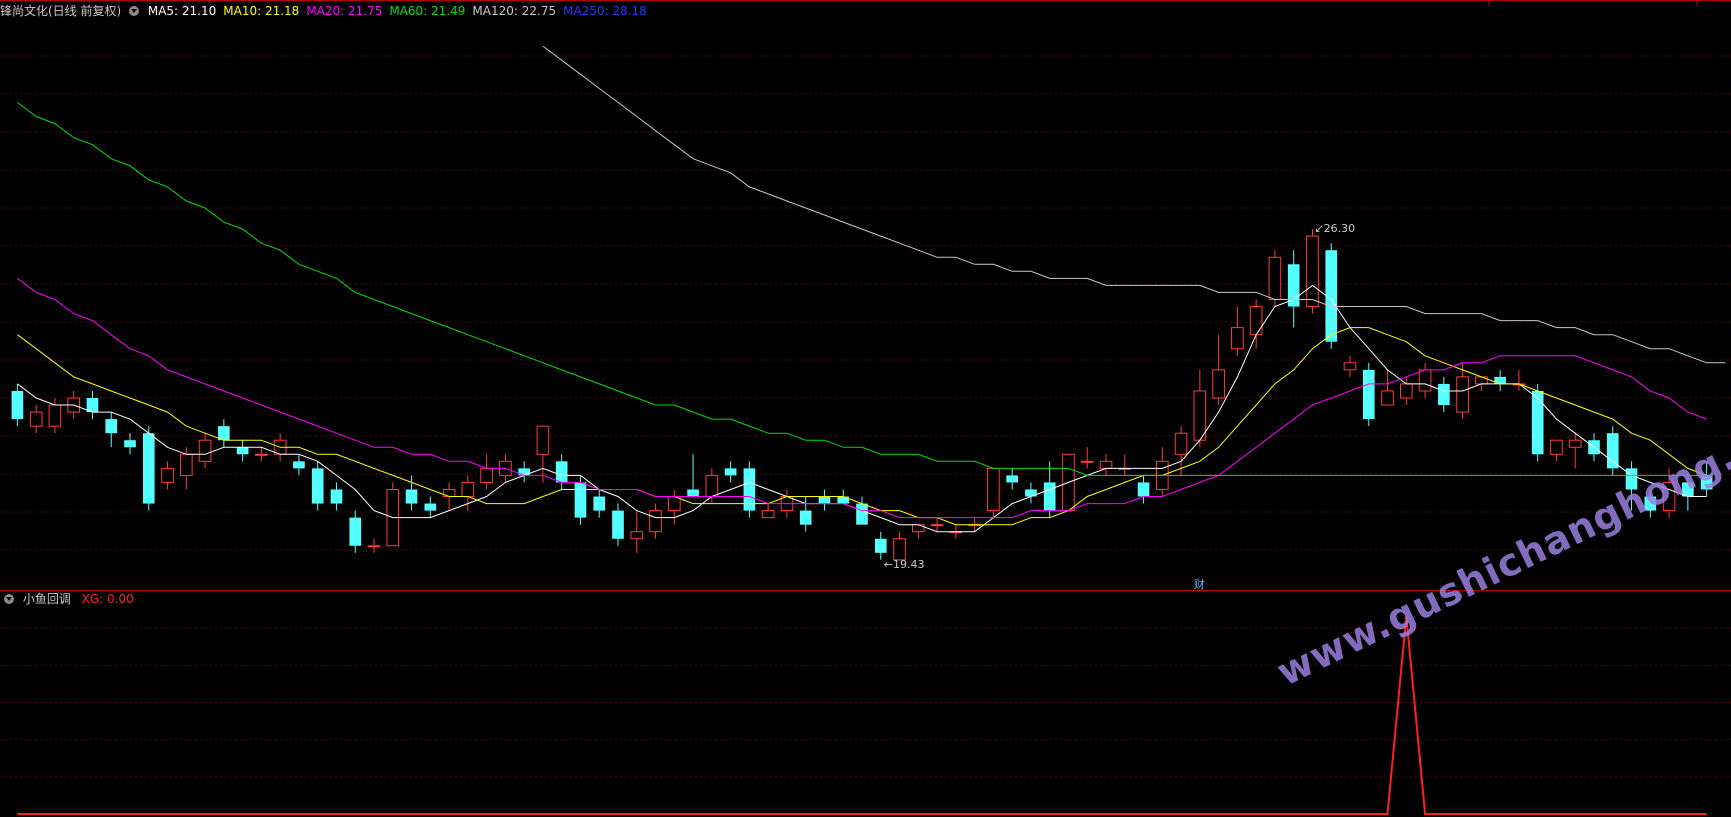 Image resolution: width=1731 pixels, height=817 pixels. Describe the element at coordinates (514, 11) in the screenshot. I see `ma-label: MA120: 22.75` at that location.